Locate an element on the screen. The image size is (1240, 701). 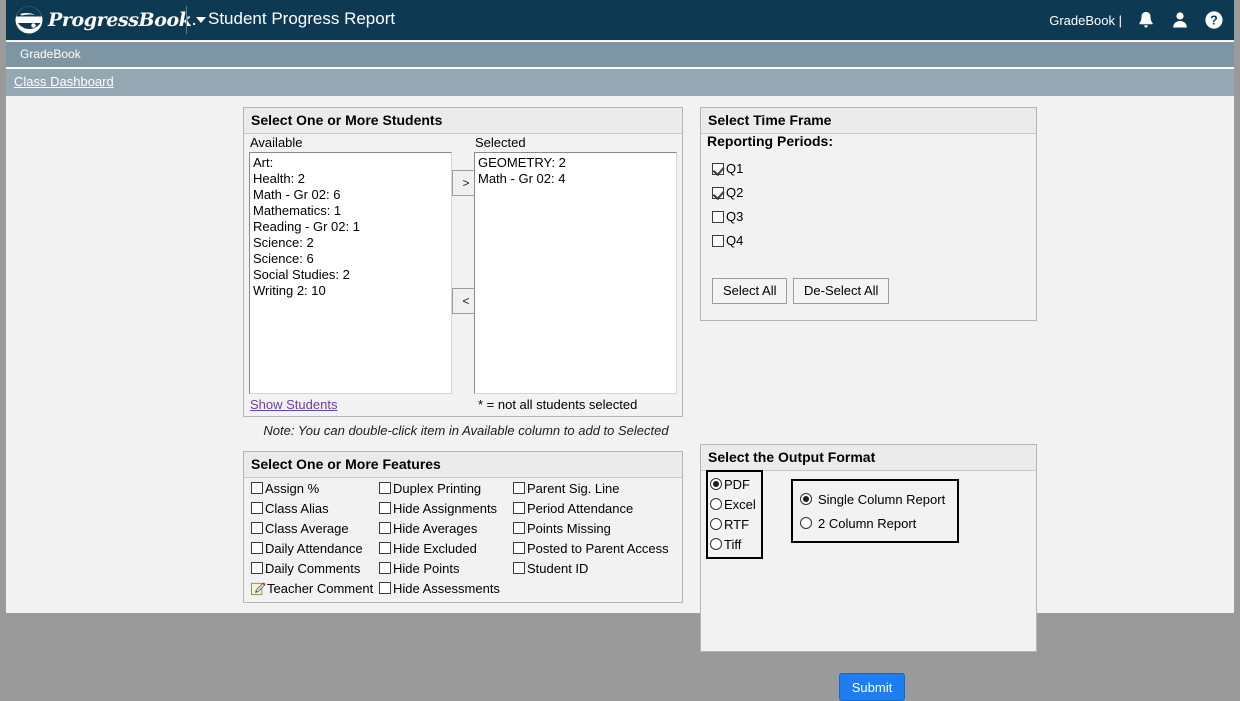
feature-option: Hide Assignments is located at coordinates (439, 508).